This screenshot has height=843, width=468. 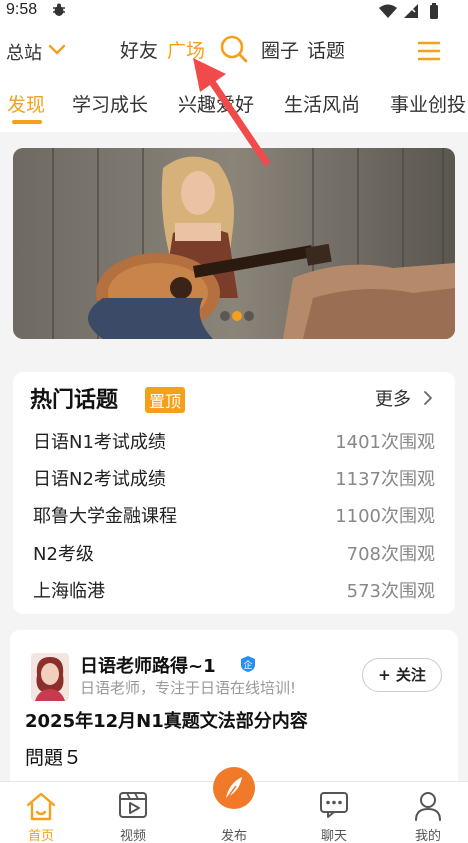 What do you see at coordinates (333, 836) in the screenshot?
I see `nav-chat-label: 聊天` at bounding box center [333, 836].